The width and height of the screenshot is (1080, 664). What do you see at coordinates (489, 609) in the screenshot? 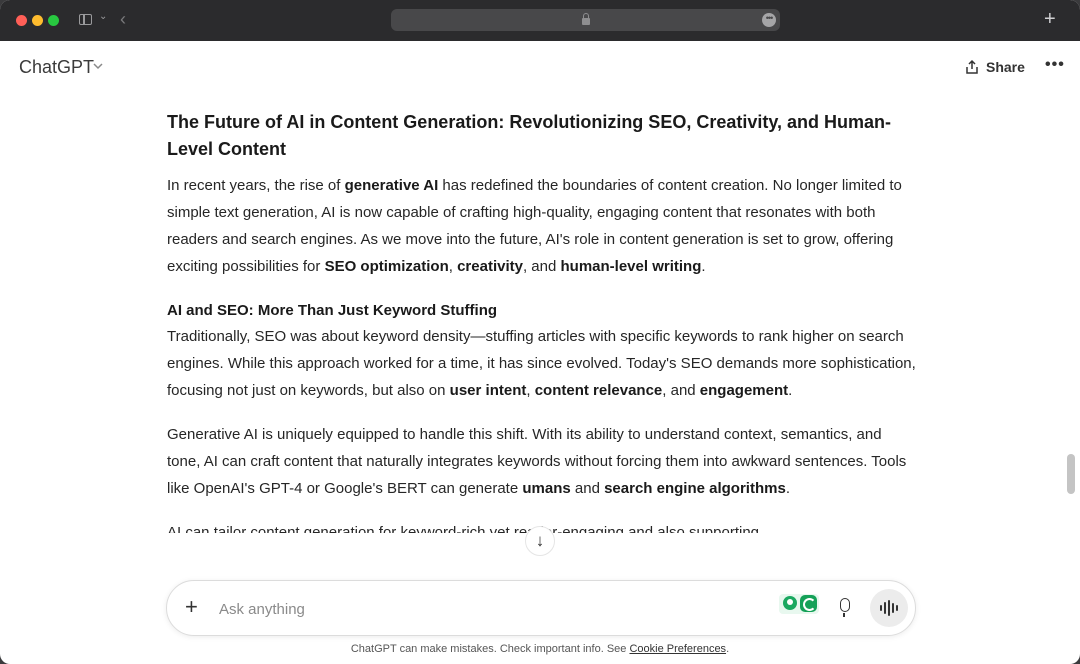
I see `prompt-input` at bounding box center [489, 609].